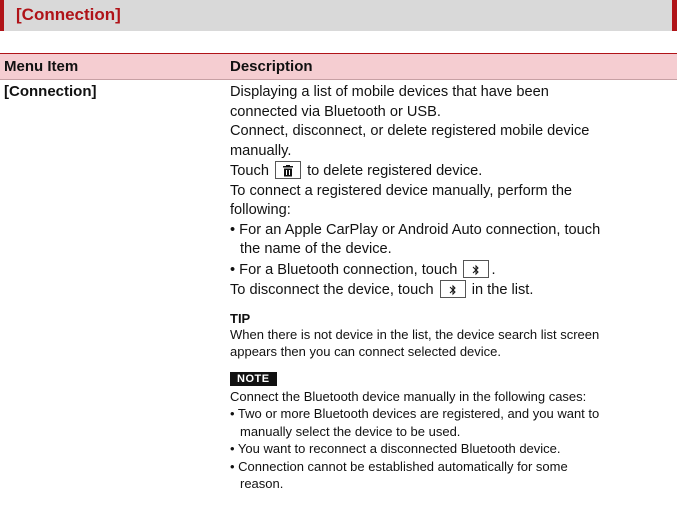  What do you see at coordinates (395, 171) in the screenshot?
I see `desc-text: to delete registered device.` at bounding box center [395, 171].